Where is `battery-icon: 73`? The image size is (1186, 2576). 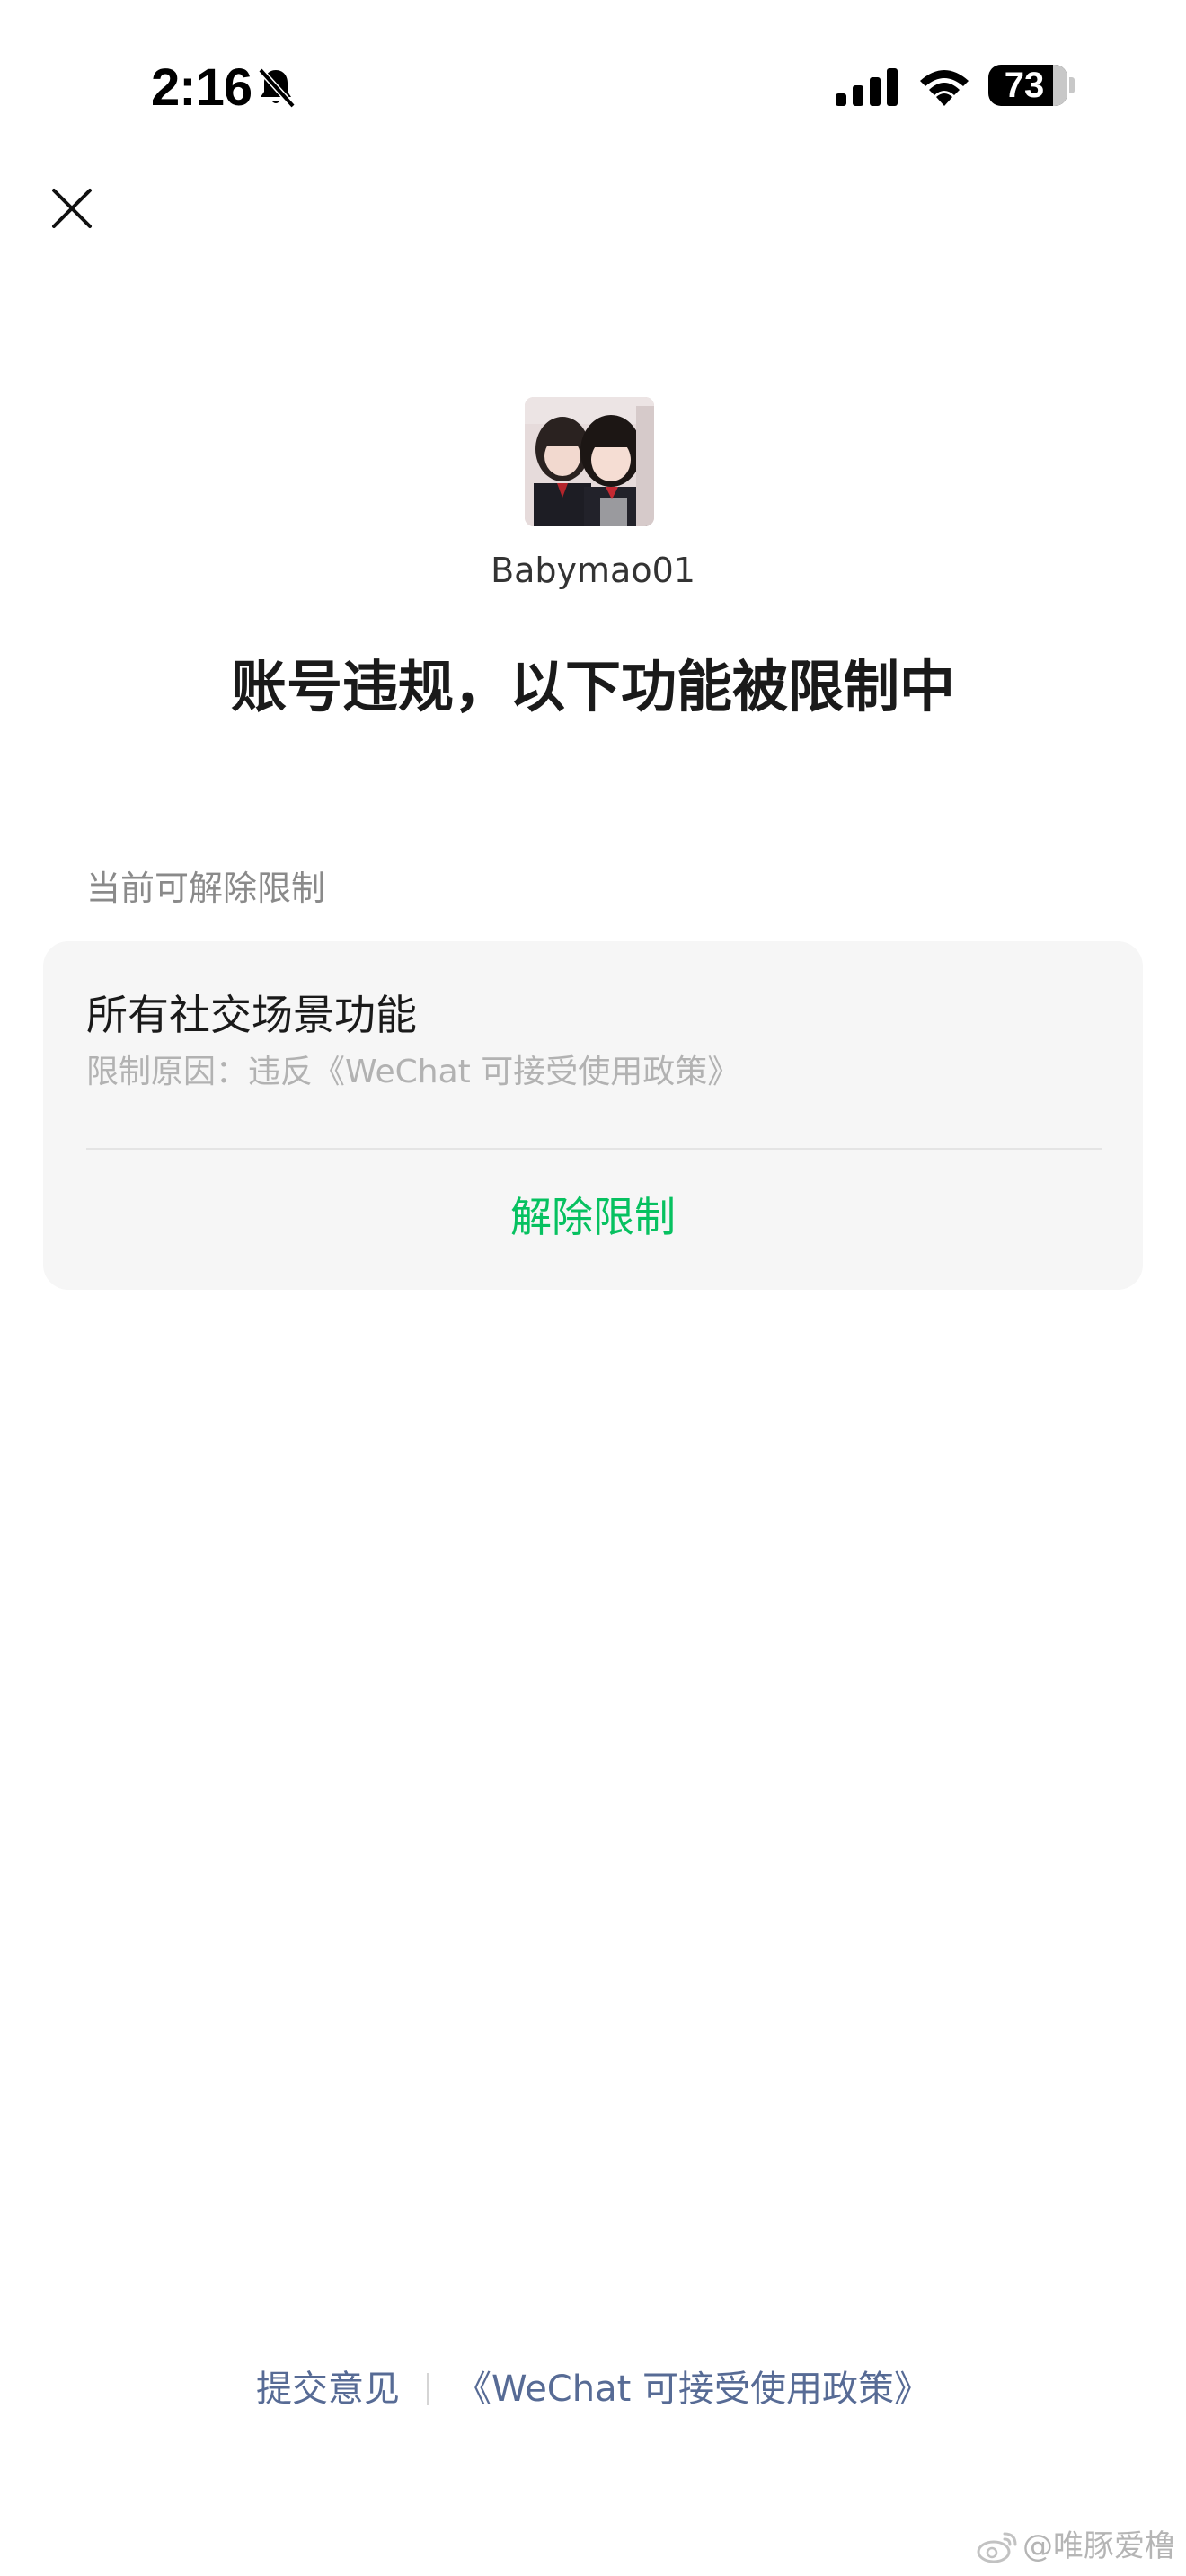
battery-icon: 73 is located at coordinates (1027, 85).